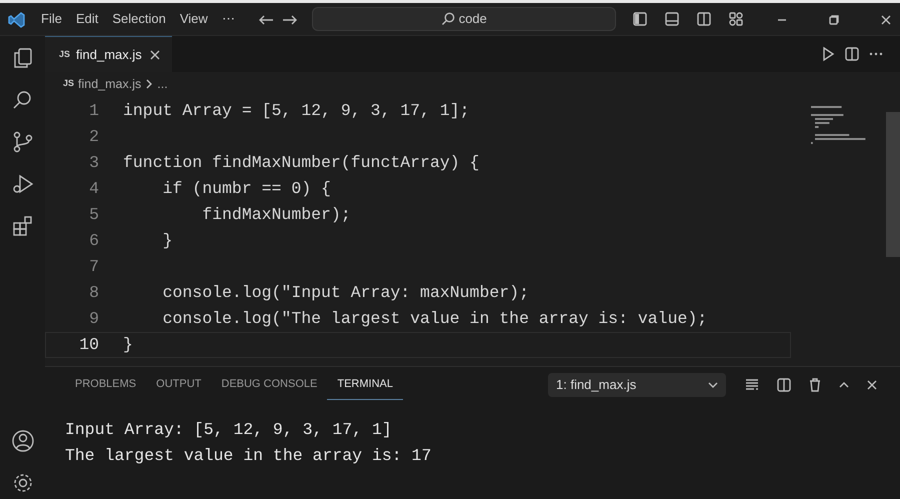 The width and height of the screenshot is (900, 499). Describe the element at coordinates (193, 19) in the screenshot. I see `menu-item: View` at that location.